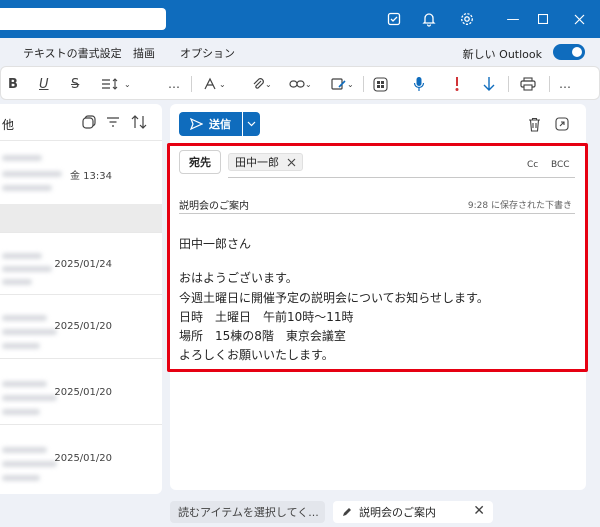  What do you see at coordinates (220, 124) in the screenshot?
I see `send-label: 送信` at bounding box center [220, 124].